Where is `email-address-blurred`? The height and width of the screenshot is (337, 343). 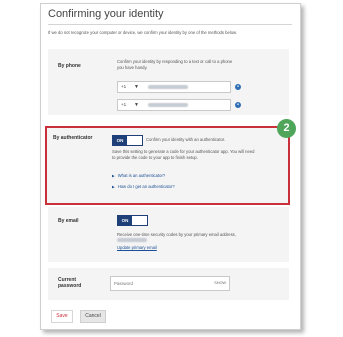
email-address-blurred is located at coordinates (132, 240).